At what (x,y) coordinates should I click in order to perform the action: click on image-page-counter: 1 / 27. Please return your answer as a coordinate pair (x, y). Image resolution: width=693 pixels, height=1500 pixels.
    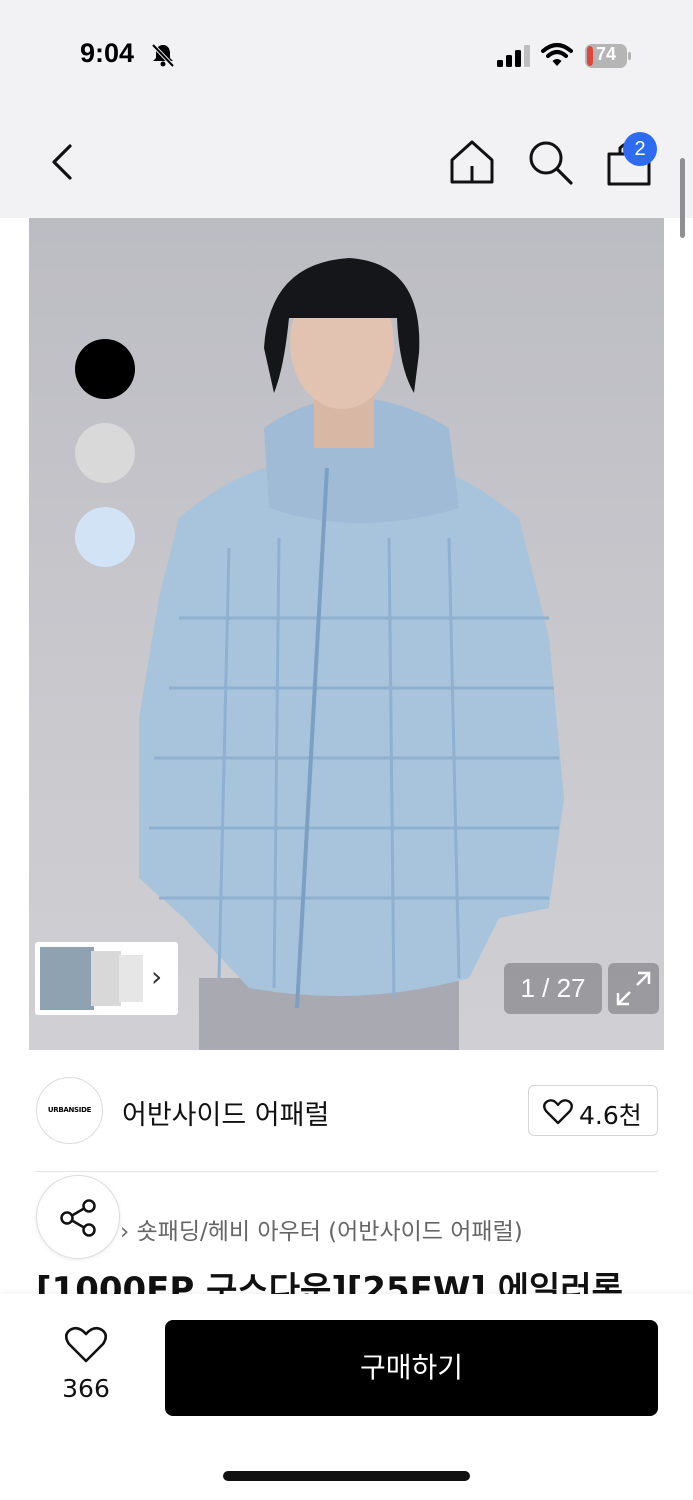
    Looking at the image, I should click on (553, 988).